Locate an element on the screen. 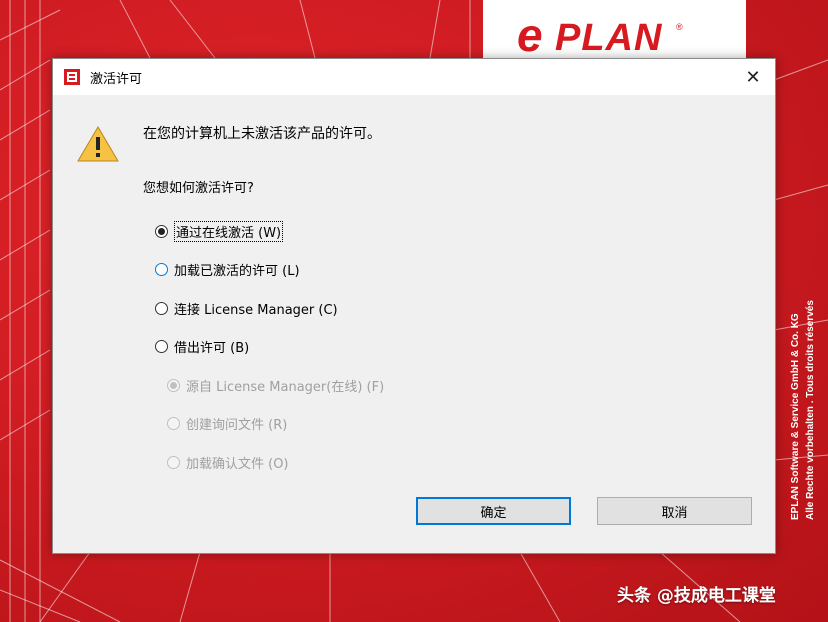  option-connect-license-manager: 连接 License Manager (C) is located at coordinates (246, 308).